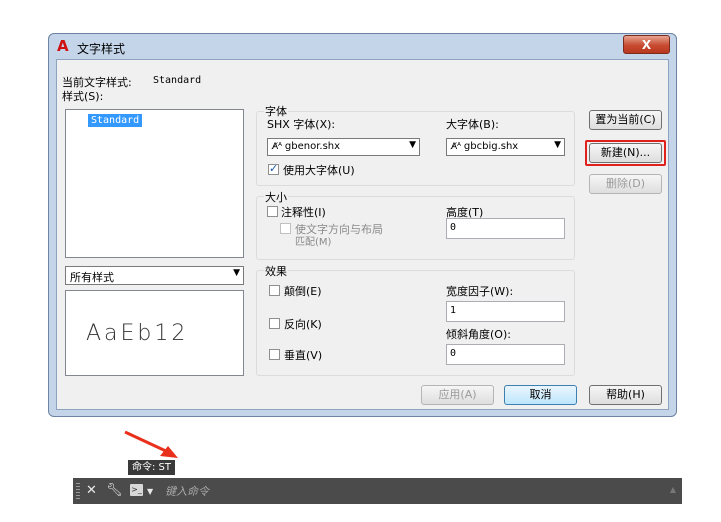 The width and height of the screenshot is (721, 522). I want to click on preview-text: AaEb12, so click(137, 333).